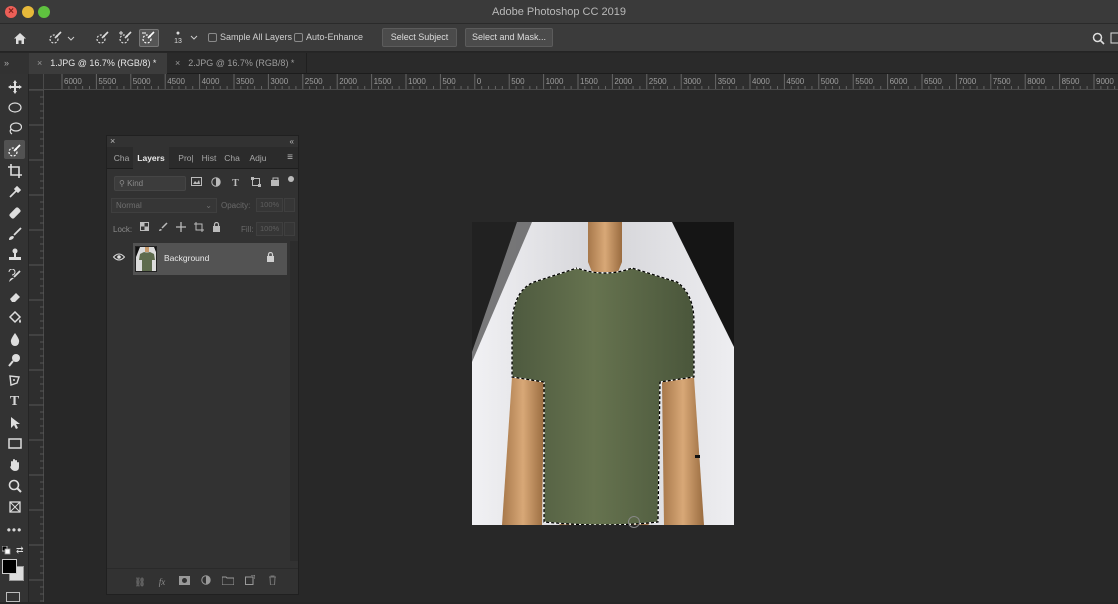 The height and width of the screenshot is (604, 1118). I want to click on ruler-label: 7500, so click(1001, 81).